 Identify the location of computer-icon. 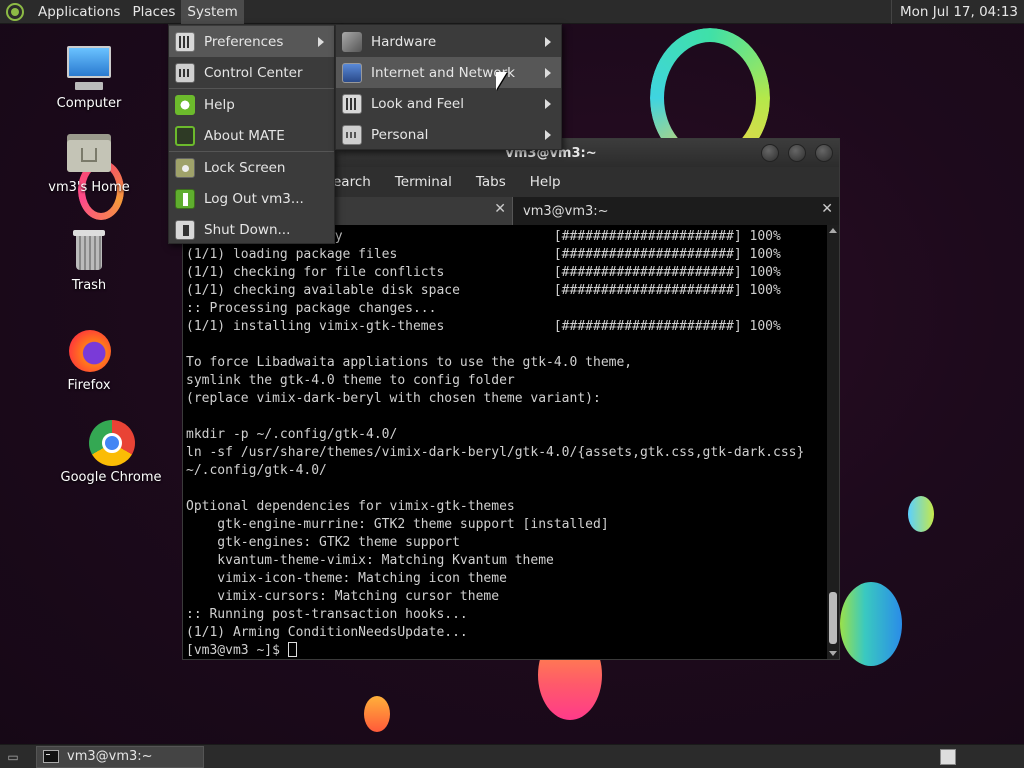
(89, 68).